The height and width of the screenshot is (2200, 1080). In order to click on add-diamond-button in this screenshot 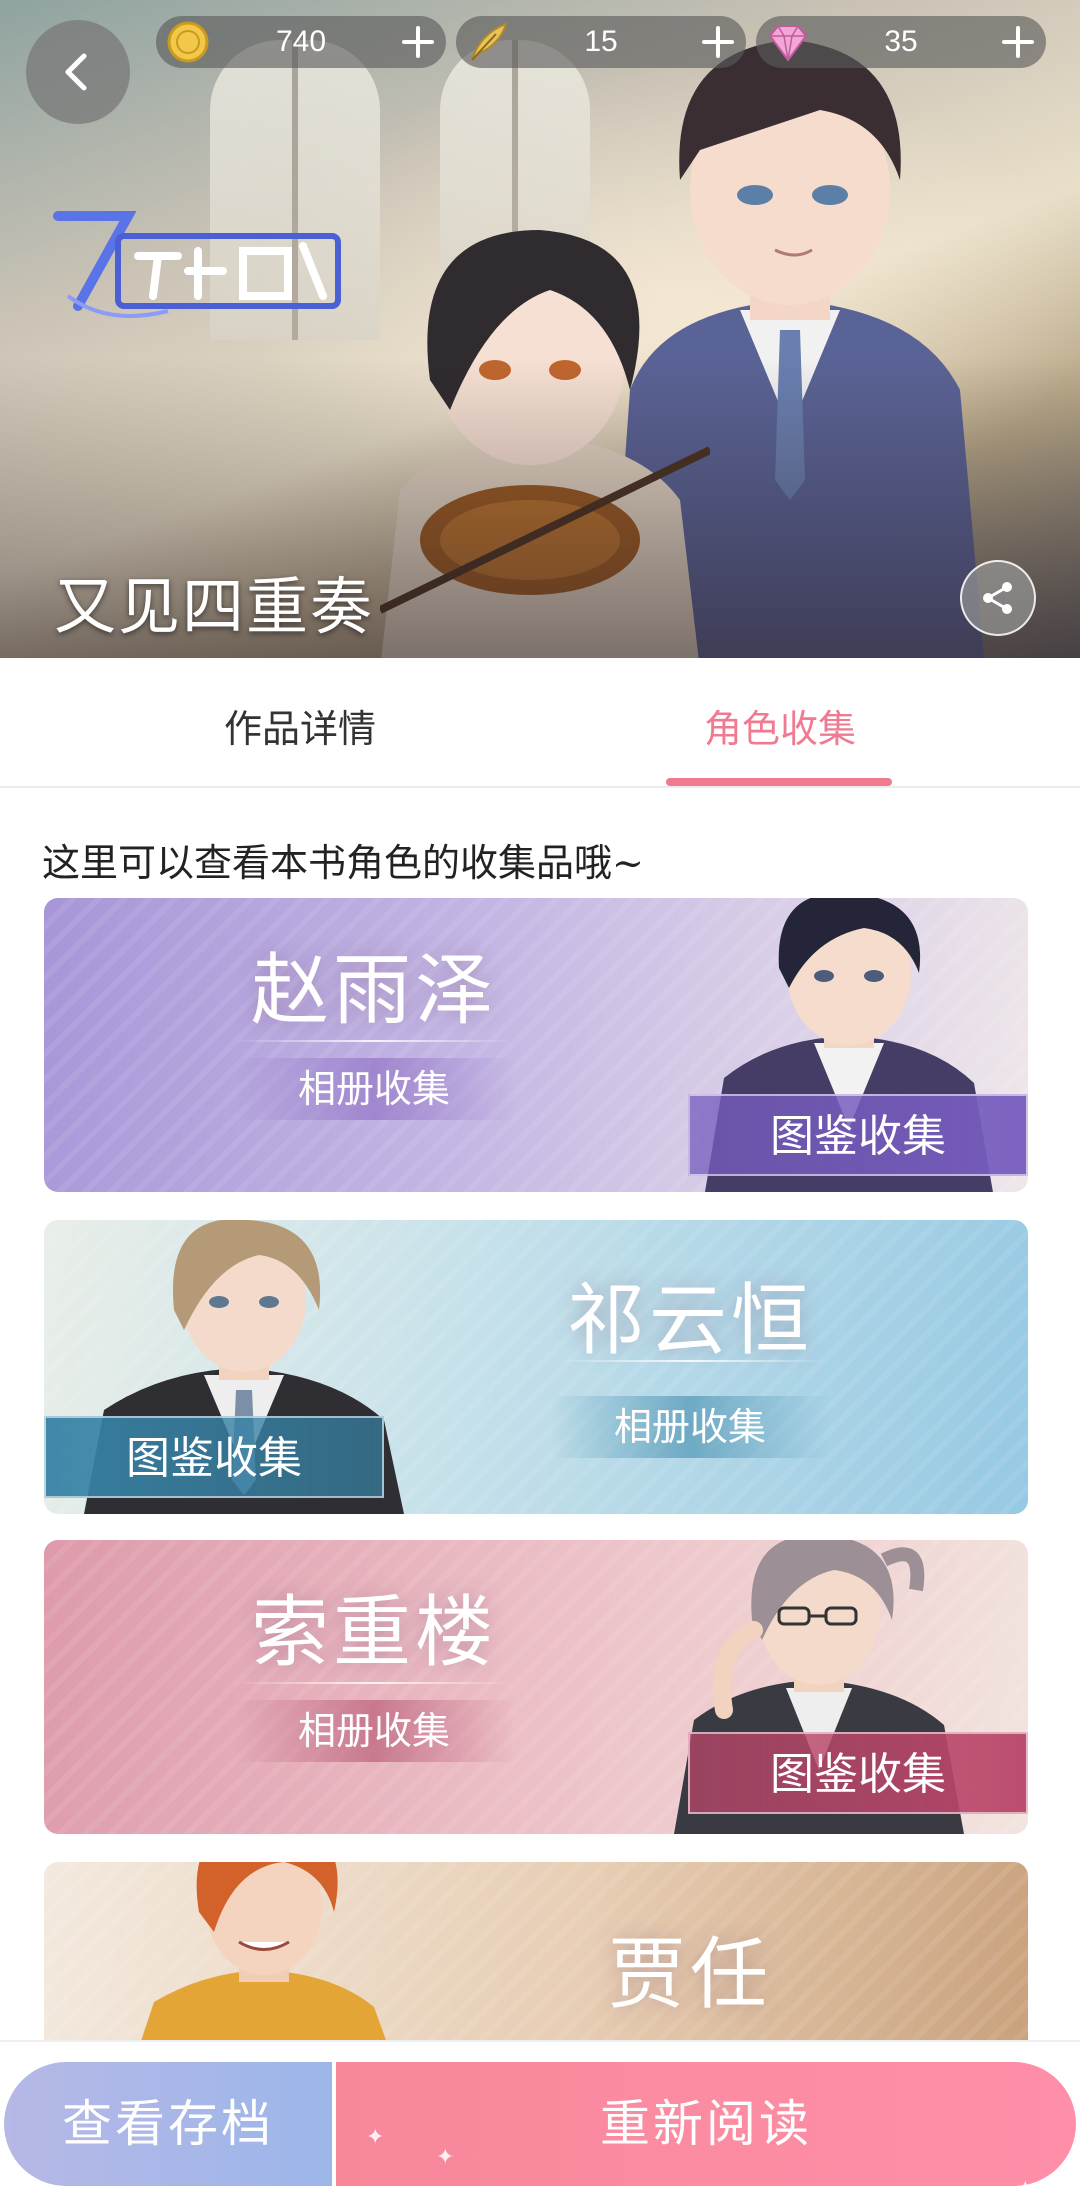, I will do `click(1018, 42)`.